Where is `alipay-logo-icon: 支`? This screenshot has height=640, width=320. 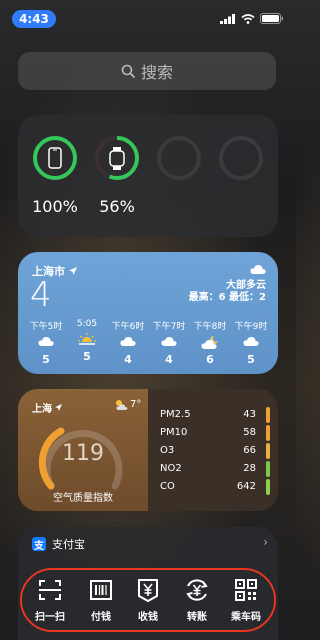
alipay-logo-icon: 支 is located at coordinates (39, 544).